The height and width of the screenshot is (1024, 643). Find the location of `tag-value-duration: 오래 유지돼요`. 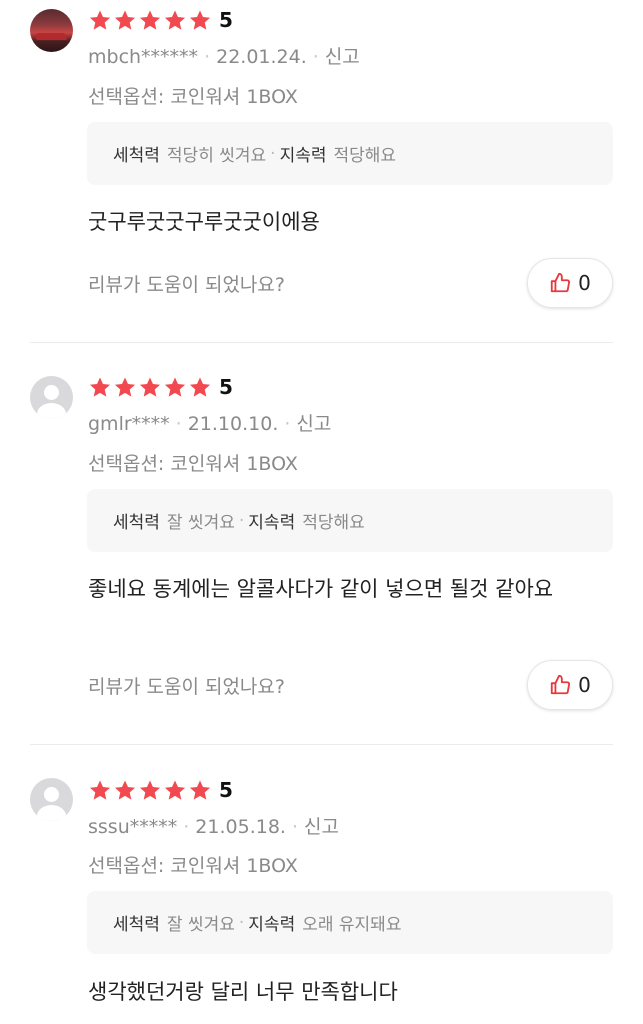

tag-value-duration: 오래 유지돼요 is located at coordinates (352, 925).